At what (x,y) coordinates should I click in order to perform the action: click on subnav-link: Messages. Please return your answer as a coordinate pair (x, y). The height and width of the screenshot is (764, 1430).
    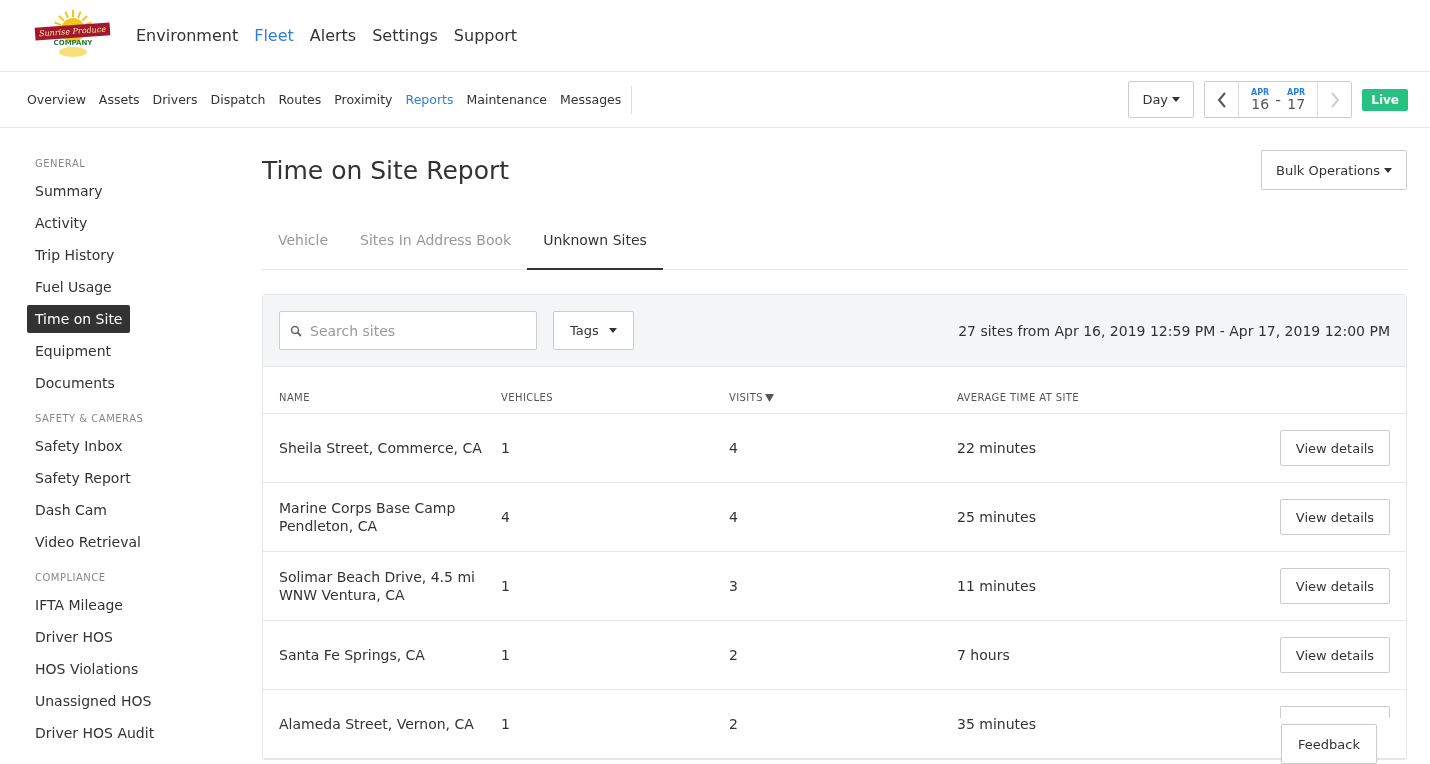
    Looking at the image, I should click on (590, 99).